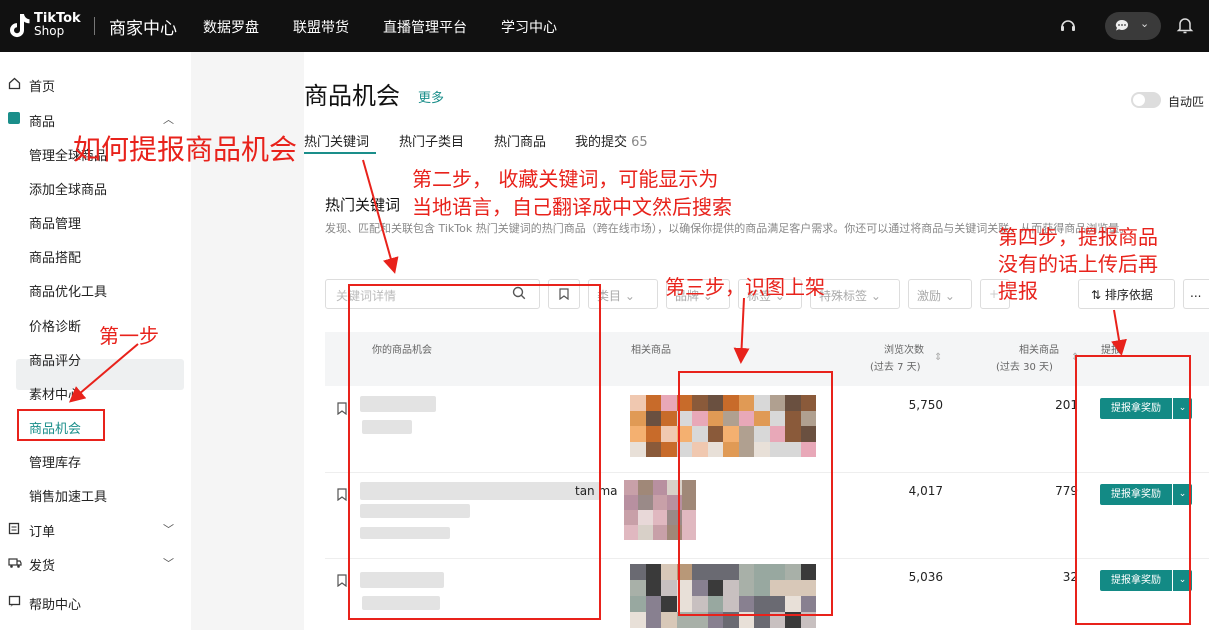 This screenshot has height=630, width=1209. What do you see at coordinates (1185, 25) in the screenshot?
I see `bell-icon` at bounding box center [1185, 25].